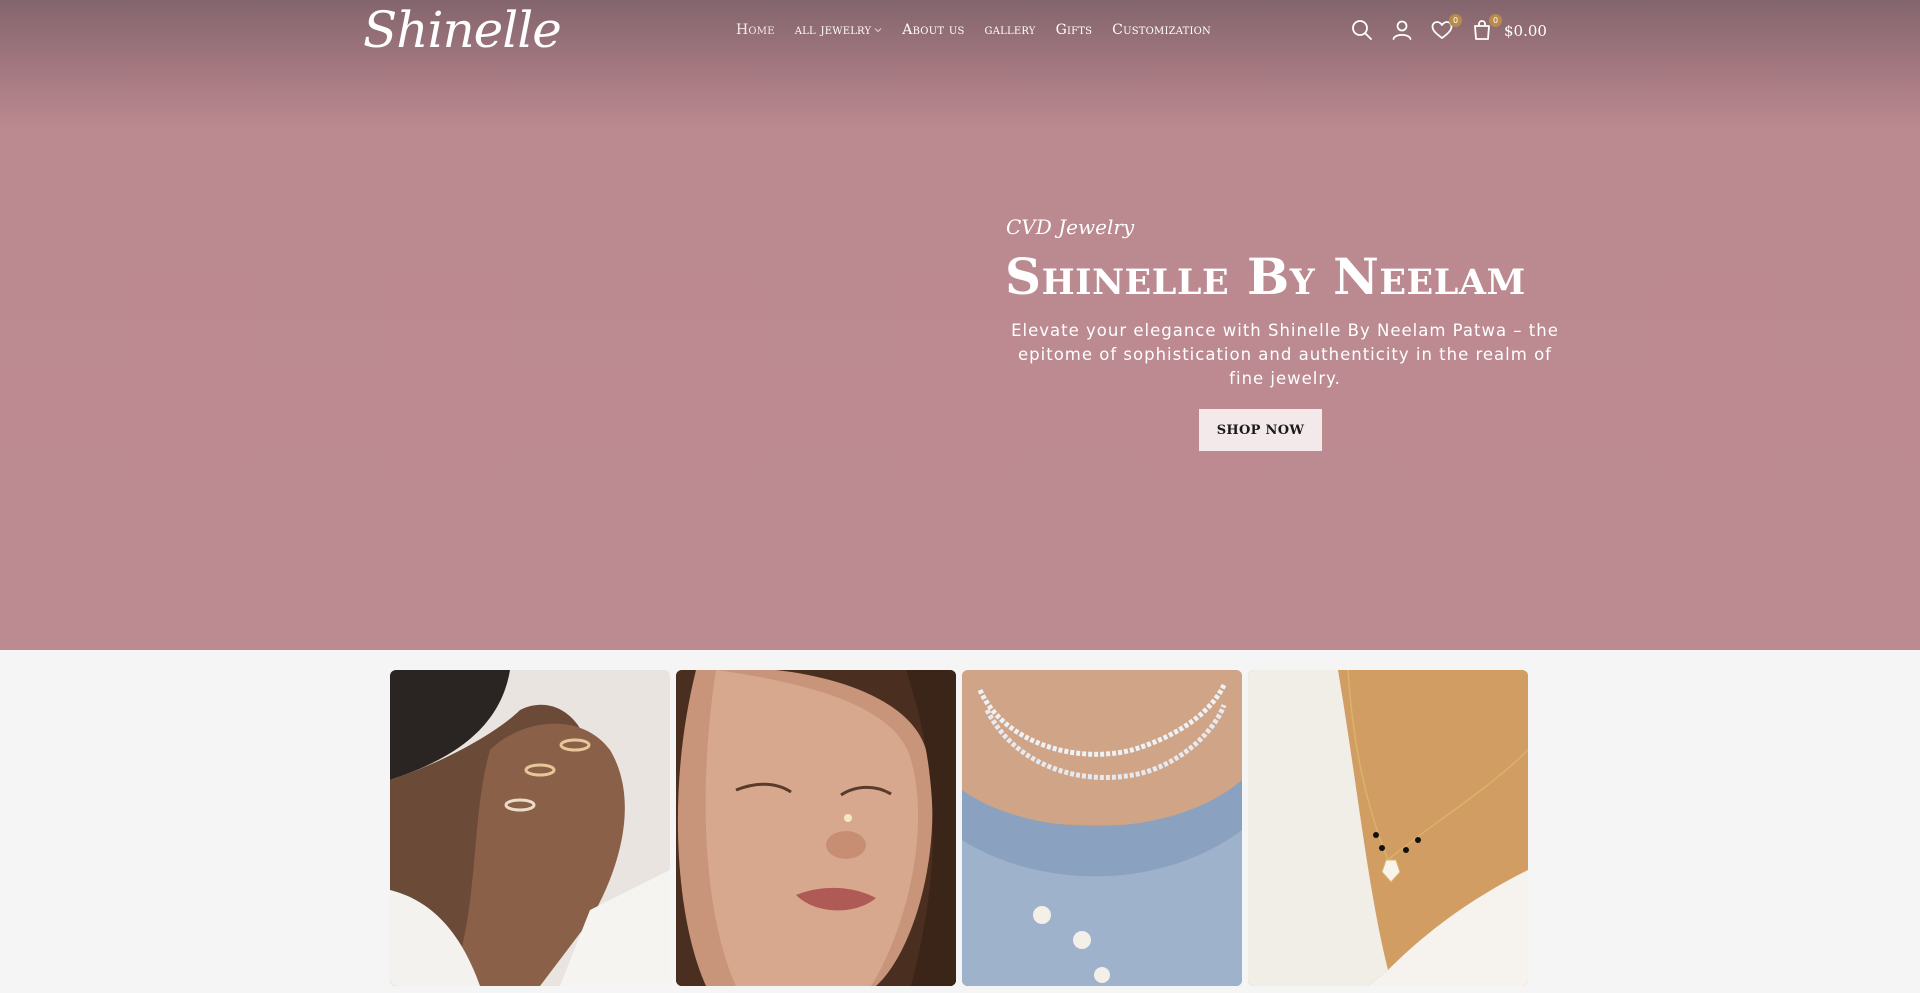 The height and width of the screenshot is (993, 1920). I want to click on cart-count-badge: 0, so click(1495, 20).